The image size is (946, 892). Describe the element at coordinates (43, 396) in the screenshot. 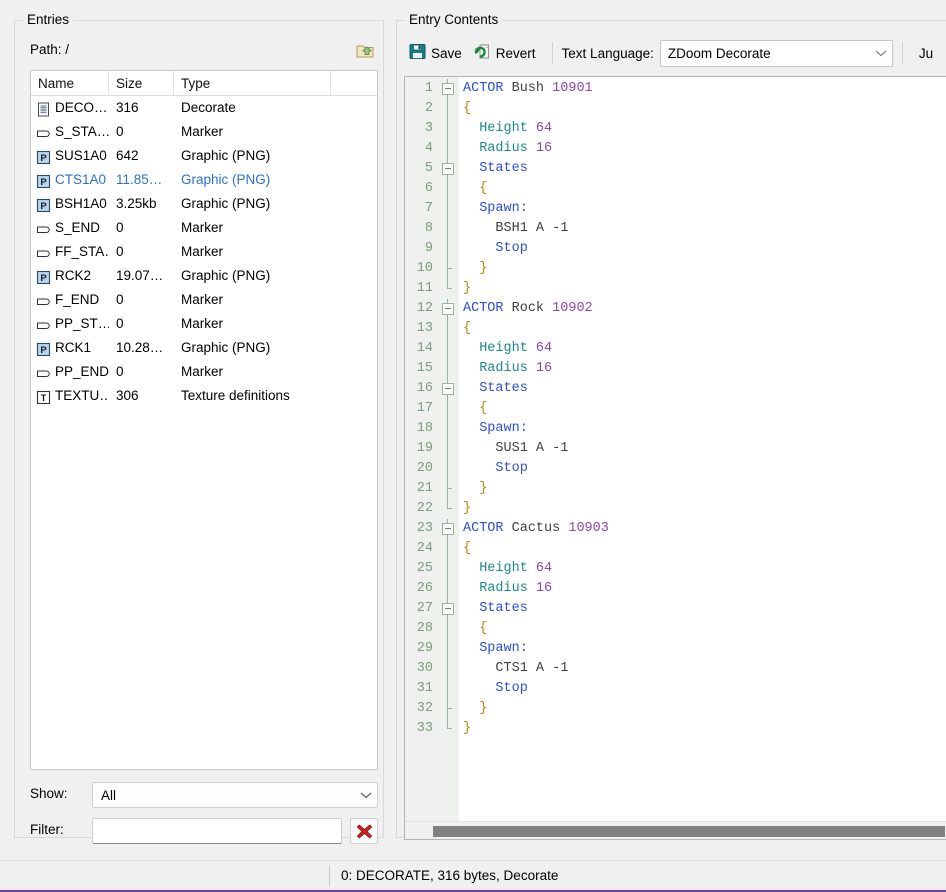

I see `texture-definitions-icon: T` at that location.